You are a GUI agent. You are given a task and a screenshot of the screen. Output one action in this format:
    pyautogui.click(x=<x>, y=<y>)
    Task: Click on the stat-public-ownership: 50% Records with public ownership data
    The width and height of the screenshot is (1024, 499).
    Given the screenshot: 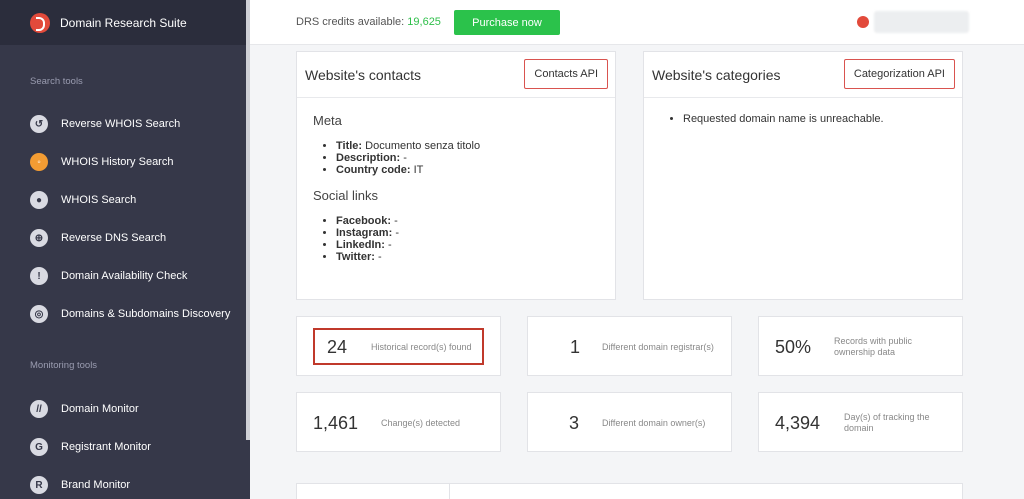 What is the action you would take?
    pyautogui.click(x=860, y=346)
    